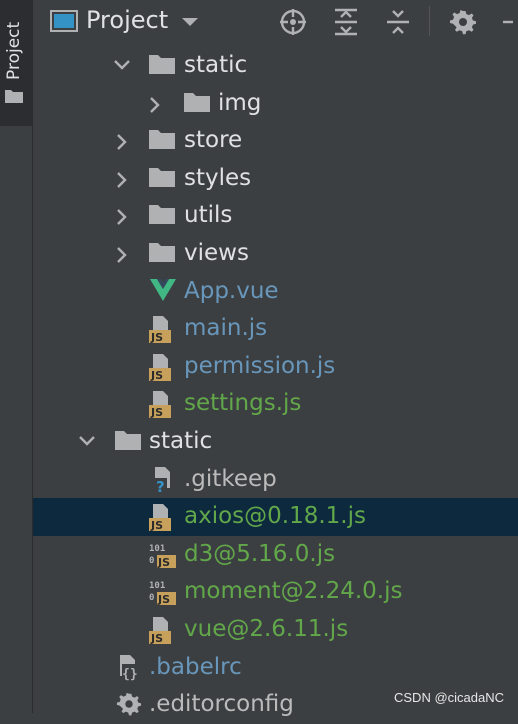 This screenshot has width=518, height=724. Describe the element at coordinates (218, 177) in the screenshot. I see `tree-row-label: styles` at that location.